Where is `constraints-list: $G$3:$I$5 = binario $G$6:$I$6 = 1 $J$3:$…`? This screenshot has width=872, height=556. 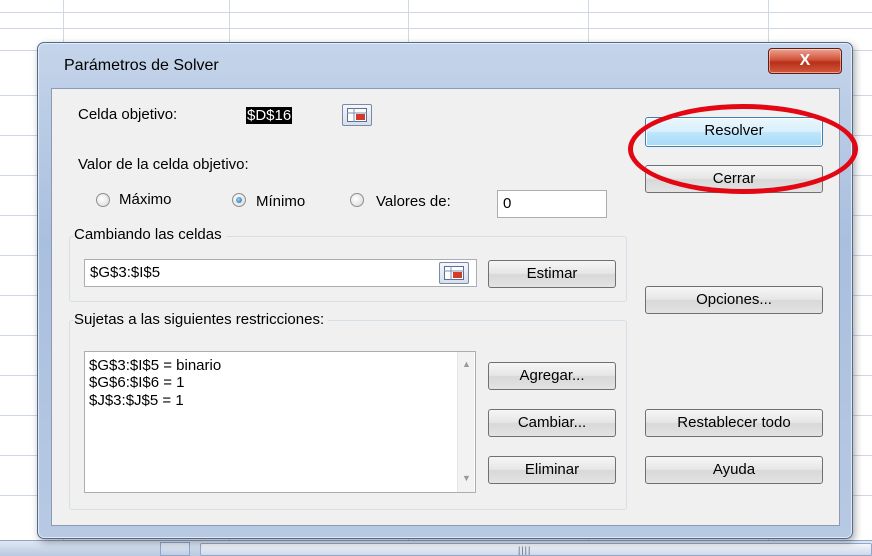
constraints-list: $G$3:$I$5 = binario $G$6:$I$6 = 1 $J$3:$… is located at coordinates (280, 422).